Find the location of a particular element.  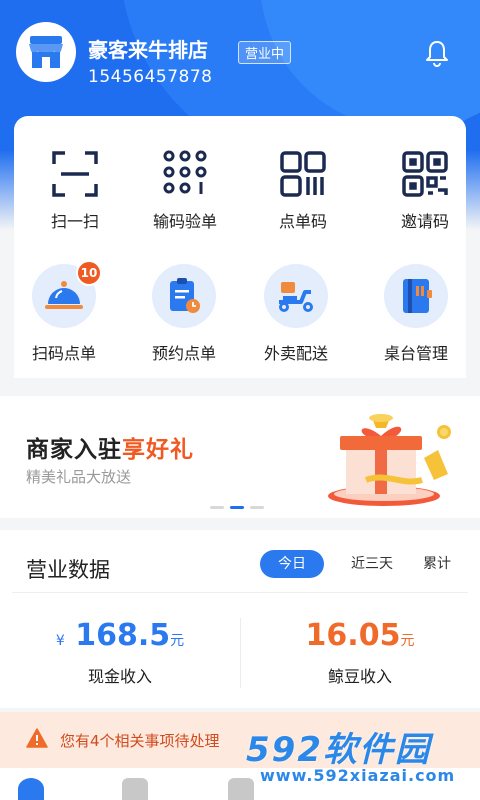

bean-income-stat: 16.05元 鲸豆收入 is located at coordinates (360, 652).